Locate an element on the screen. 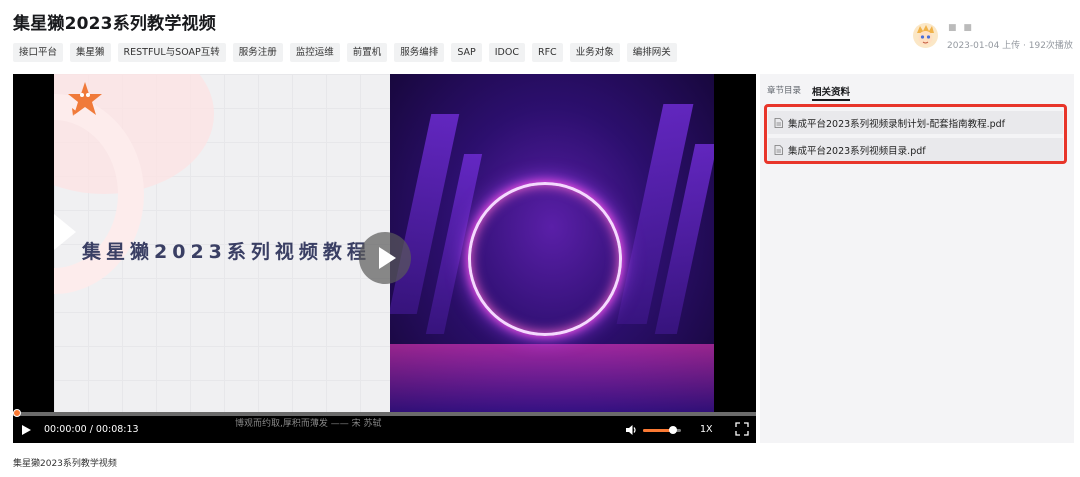 This screenshot has width=1080, height=477. tab-chapters: 章节目录 is located at coordinates (784, 92).